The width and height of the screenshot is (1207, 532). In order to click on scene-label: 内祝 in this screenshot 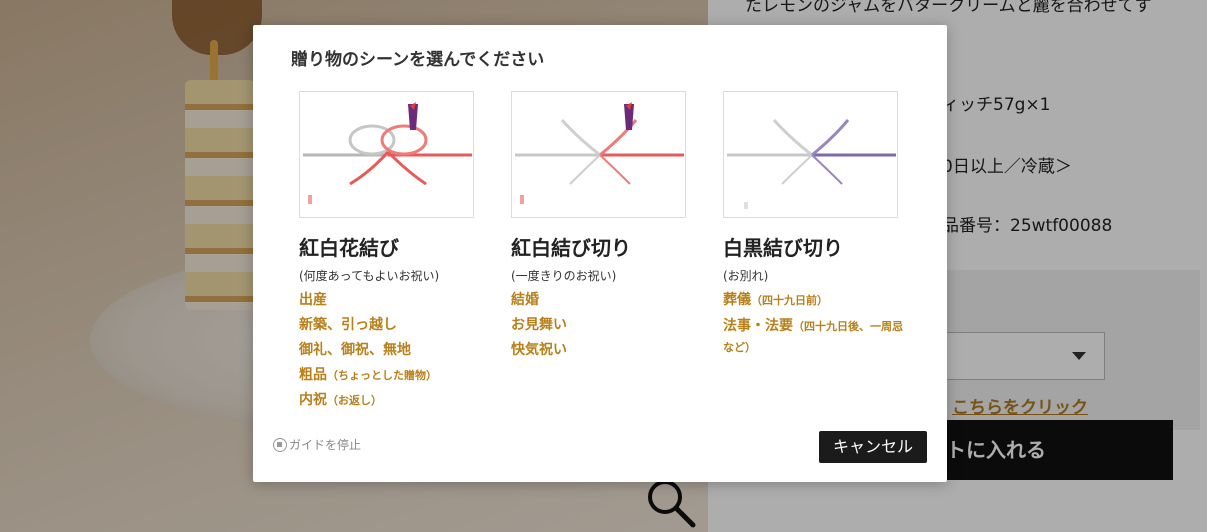, I will do `click(313, 400)`.